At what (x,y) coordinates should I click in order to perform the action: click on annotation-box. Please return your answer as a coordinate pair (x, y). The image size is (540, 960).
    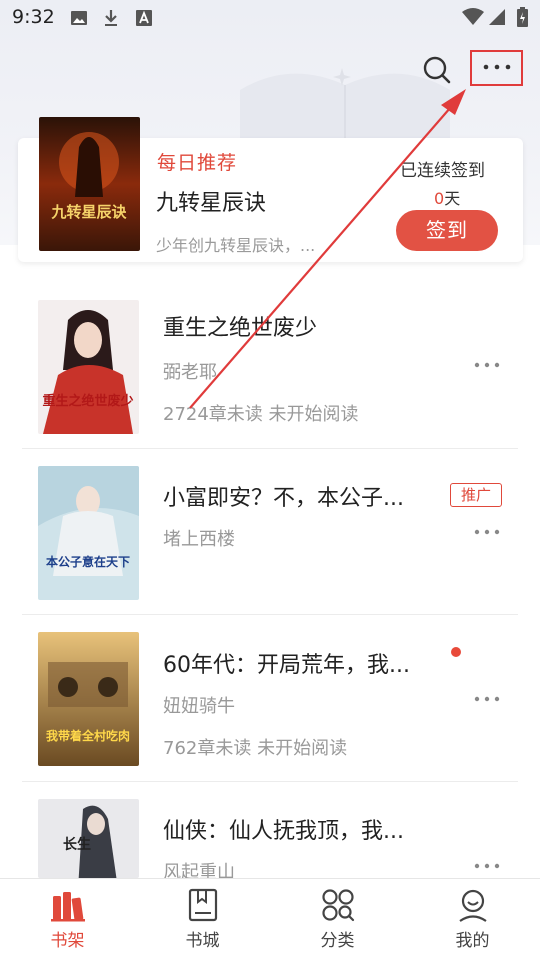
    Looking at the image, I should click on (496, 68).